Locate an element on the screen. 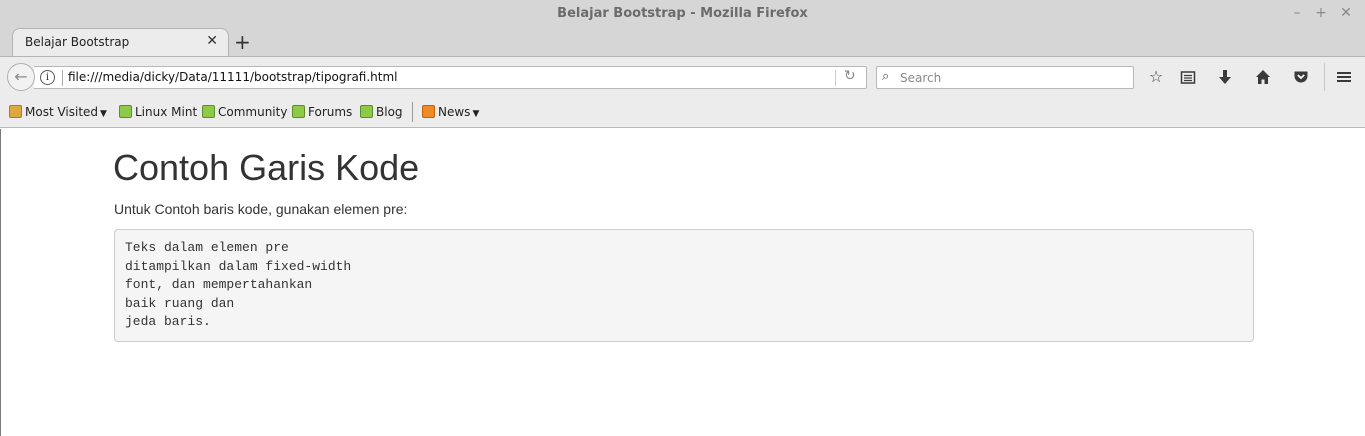 This screenshot has height=436, width=1365. toolbar-separator is located at coordinates (1324, 77).